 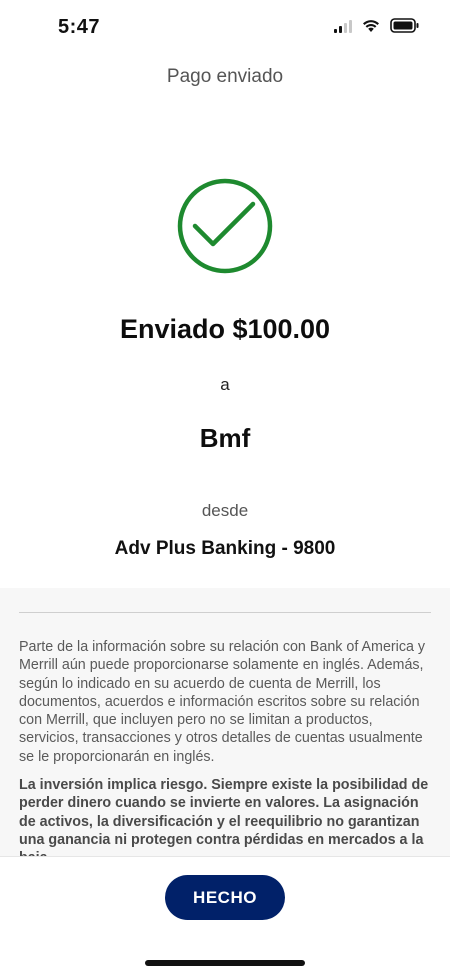 What do you see at coordinates (225, 612) in the screenshot?
I see `divider` at bounding box center [225, 612].